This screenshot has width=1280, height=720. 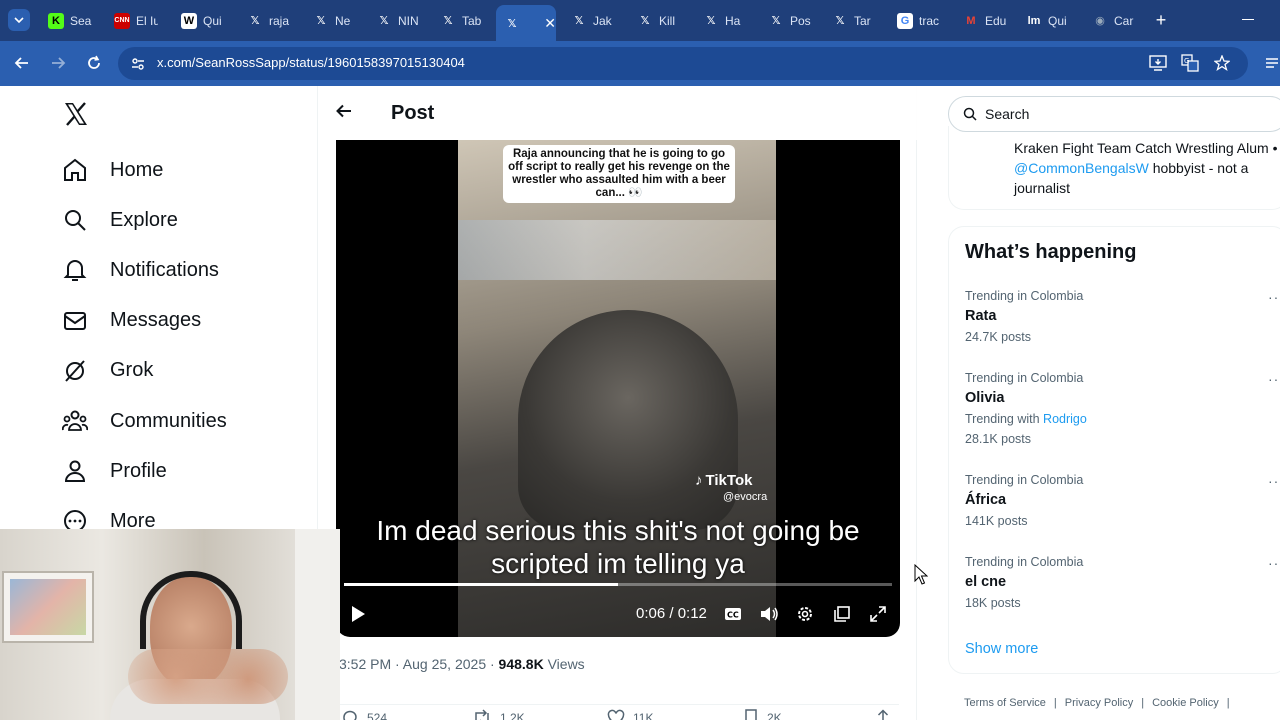 I want to click on browser-tab-title: El Iu, so click(x=147, y=20).